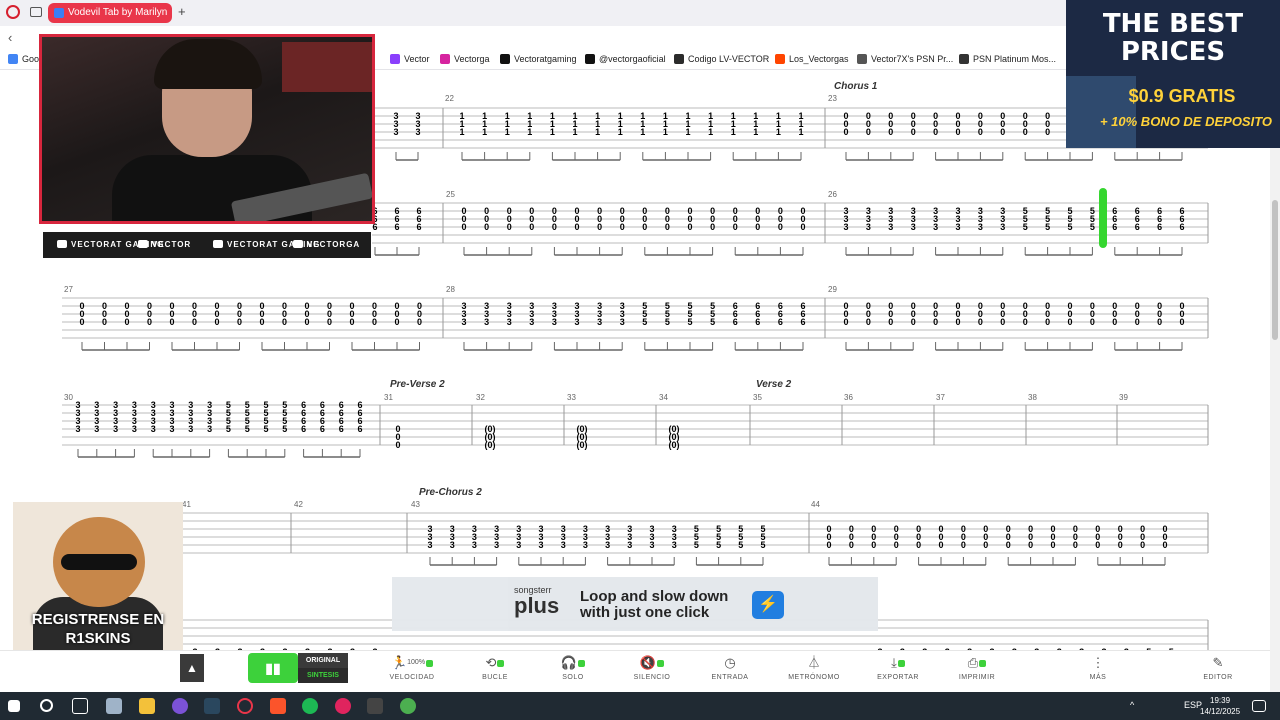 The height and width of the screenshot is (720, 1280). I want to click on playback-cursor, so click(1103, 219).